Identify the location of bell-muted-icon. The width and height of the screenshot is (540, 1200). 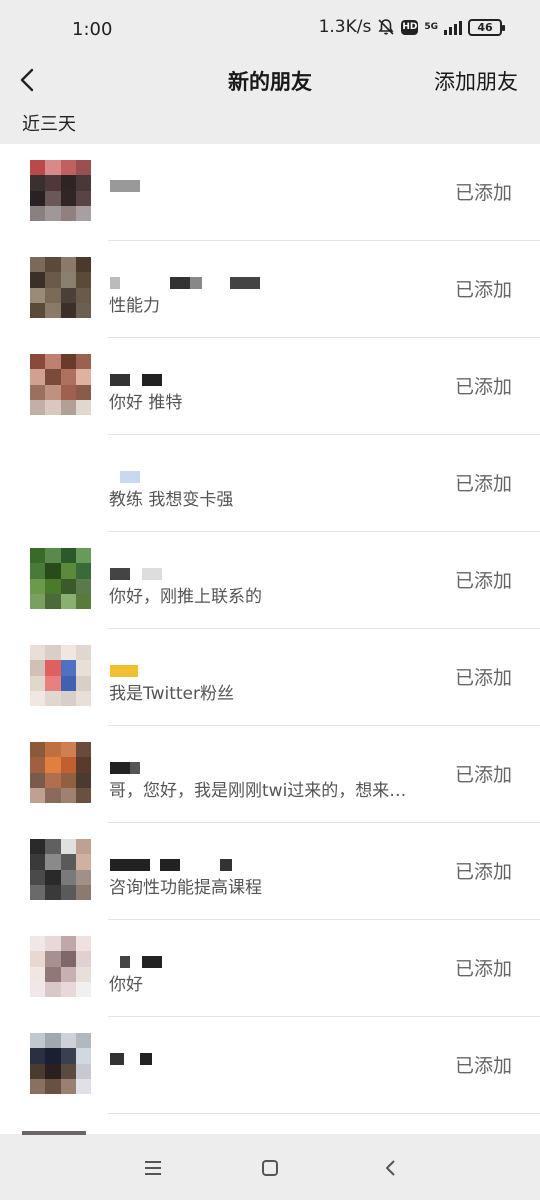
(386, 27).